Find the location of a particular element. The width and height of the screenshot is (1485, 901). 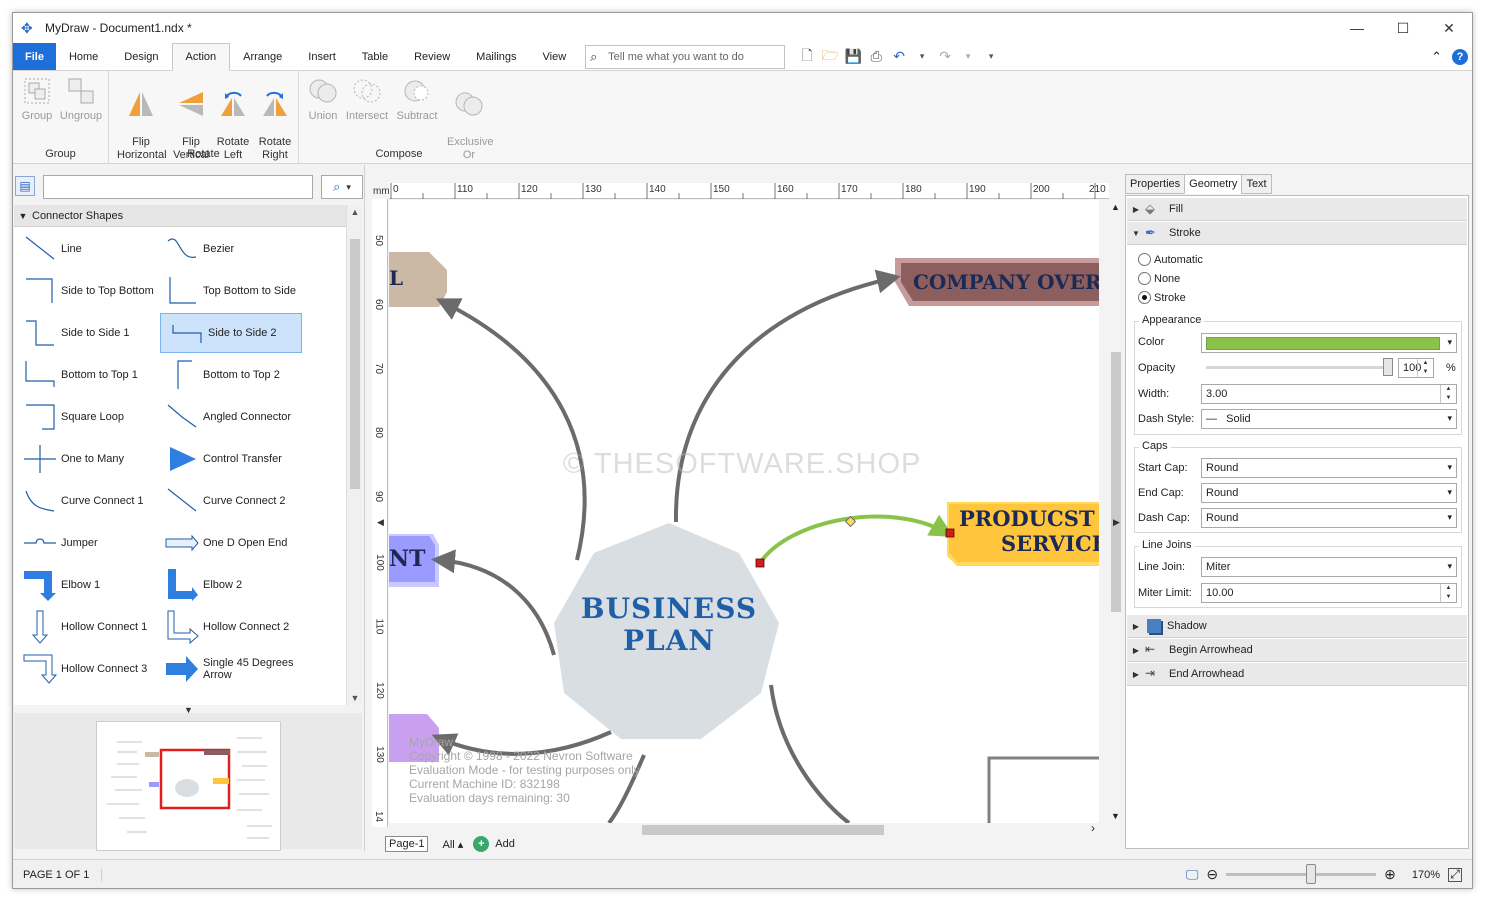

shape-bottom-to-top-1: Bottom to Top 1 is located at coordinates (85, 375).